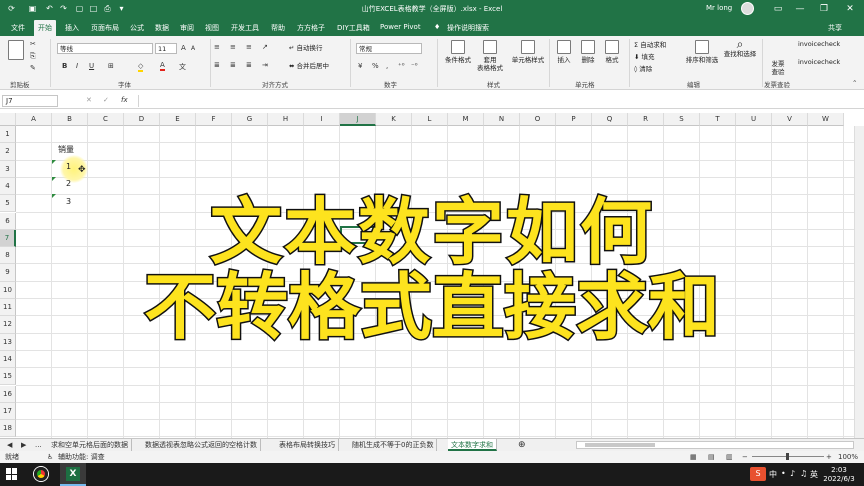 This screenshot has height=486, width=864. What do you see at coordinates (528, 52) in the screenshot?
I see `cell-styles-button: 单元格样式` at bounding box center [528, 52].